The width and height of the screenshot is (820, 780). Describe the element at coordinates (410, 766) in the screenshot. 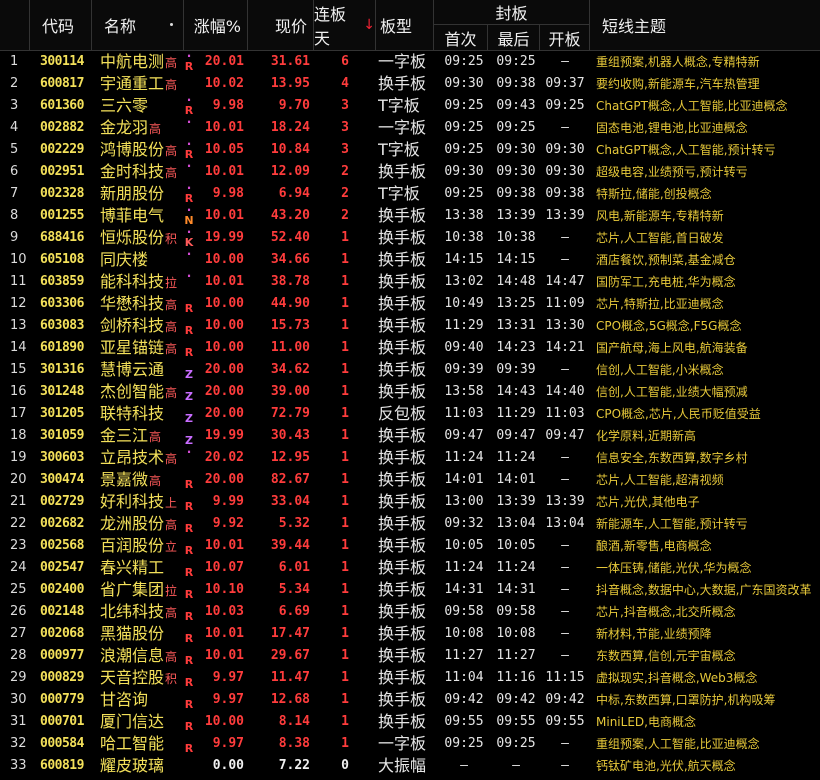

I see `table-row: 33 600819 耀皮玻璃 0.00 7.22 0 大振幅 — — — 钙钛矿电池,光伏,航天概念` at that location.